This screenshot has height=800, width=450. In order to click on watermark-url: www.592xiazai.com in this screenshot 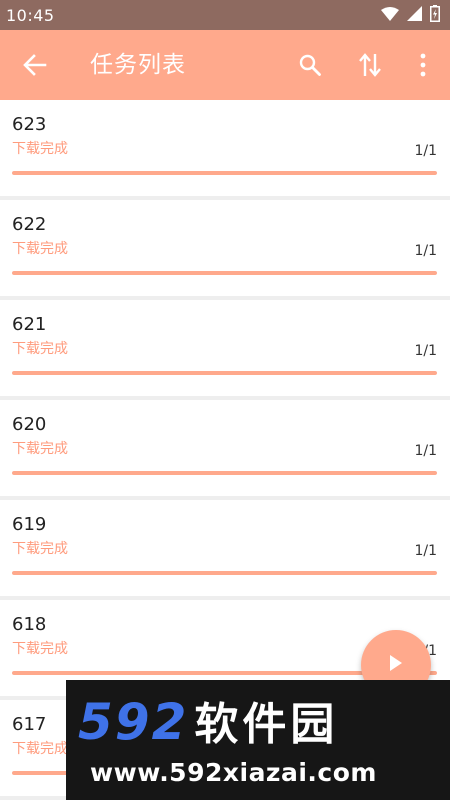, I will do `click(233, 772)`.